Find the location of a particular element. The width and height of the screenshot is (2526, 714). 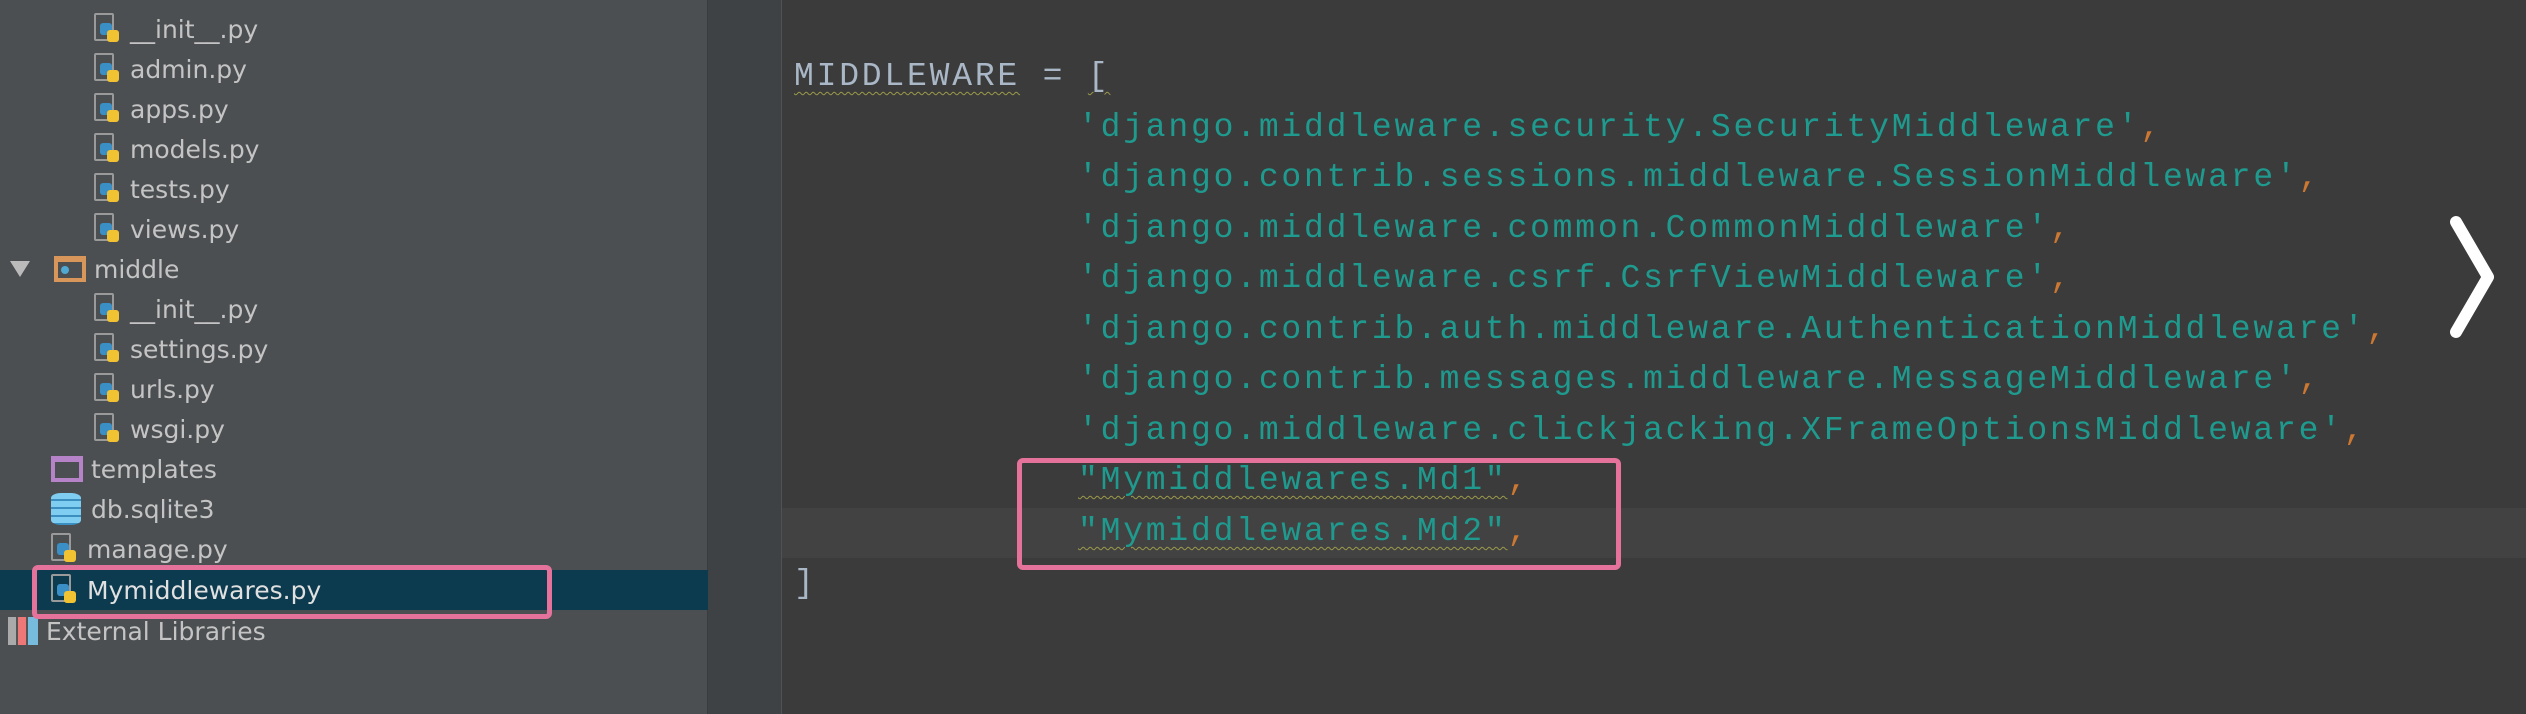

code-line-1: MIDDLEWARE = [ is located at coordinates (952, 77).